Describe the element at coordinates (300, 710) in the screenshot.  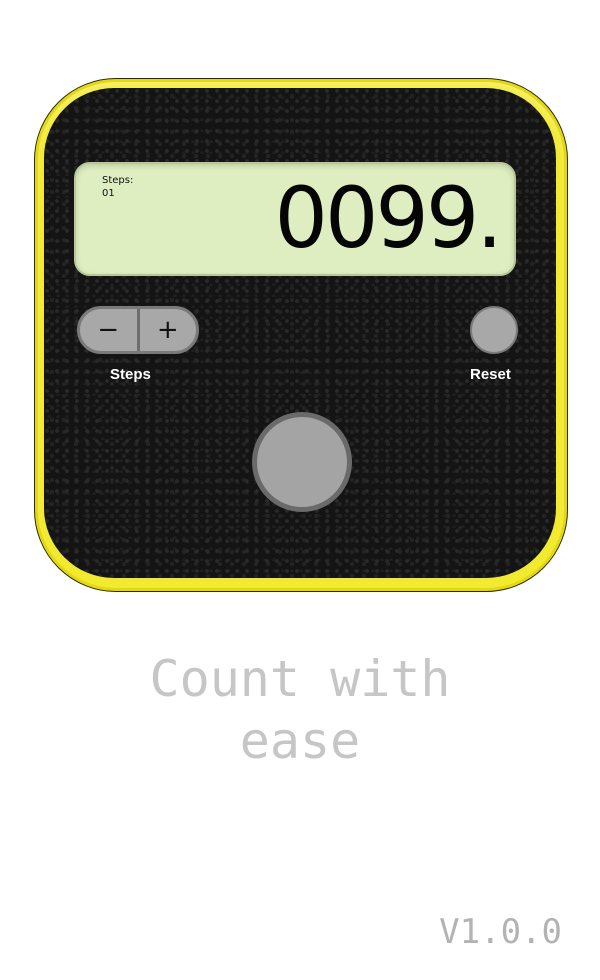
I see `tagline: Count with ease` at that location.